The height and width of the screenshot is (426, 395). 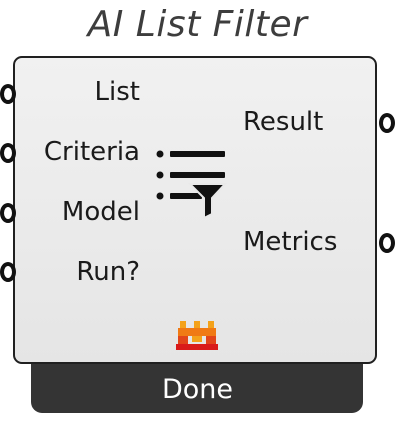 What do you see at coordinates (283, 122) in the screenshot?
I see `output-label-result: Result` at bounding box center [283, 122].